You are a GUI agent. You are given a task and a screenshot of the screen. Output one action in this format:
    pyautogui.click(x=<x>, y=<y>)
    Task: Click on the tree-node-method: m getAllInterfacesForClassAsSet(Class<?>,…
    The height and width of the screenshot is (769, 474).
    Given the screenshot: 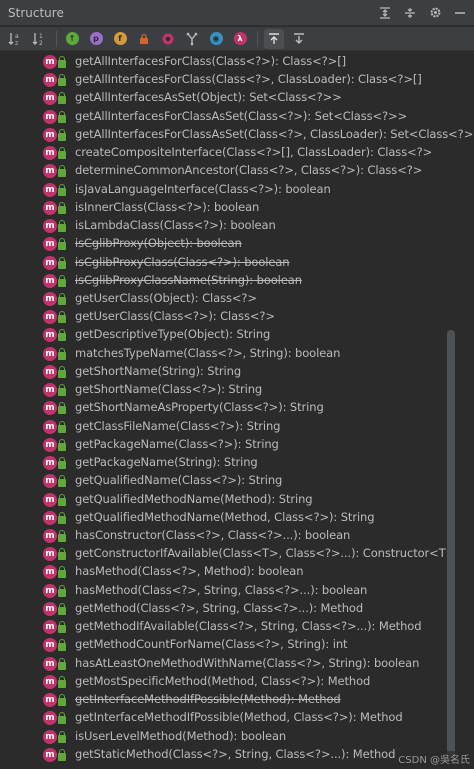 What is the action you would take?
    pyautogui.click(x=237, y=135)
    